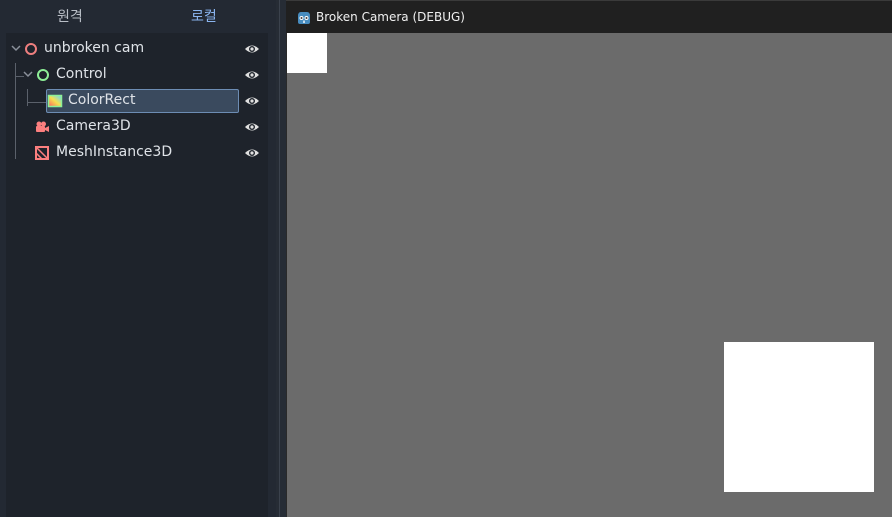 The width and height of the screenshot is (892, 517). I want to click on node-label: ColorRect, so click(102, 100).